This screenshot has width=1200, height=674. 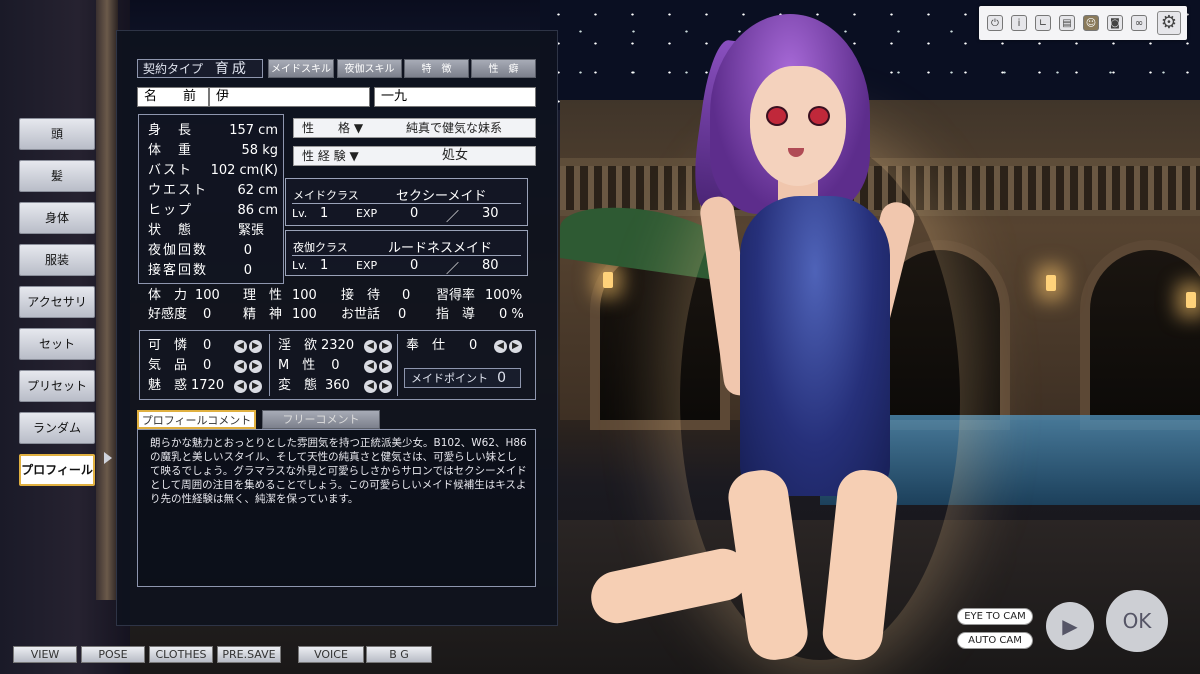 I want to click on experience-label: 性 経 験 ▼, so click(x=330, y=156).